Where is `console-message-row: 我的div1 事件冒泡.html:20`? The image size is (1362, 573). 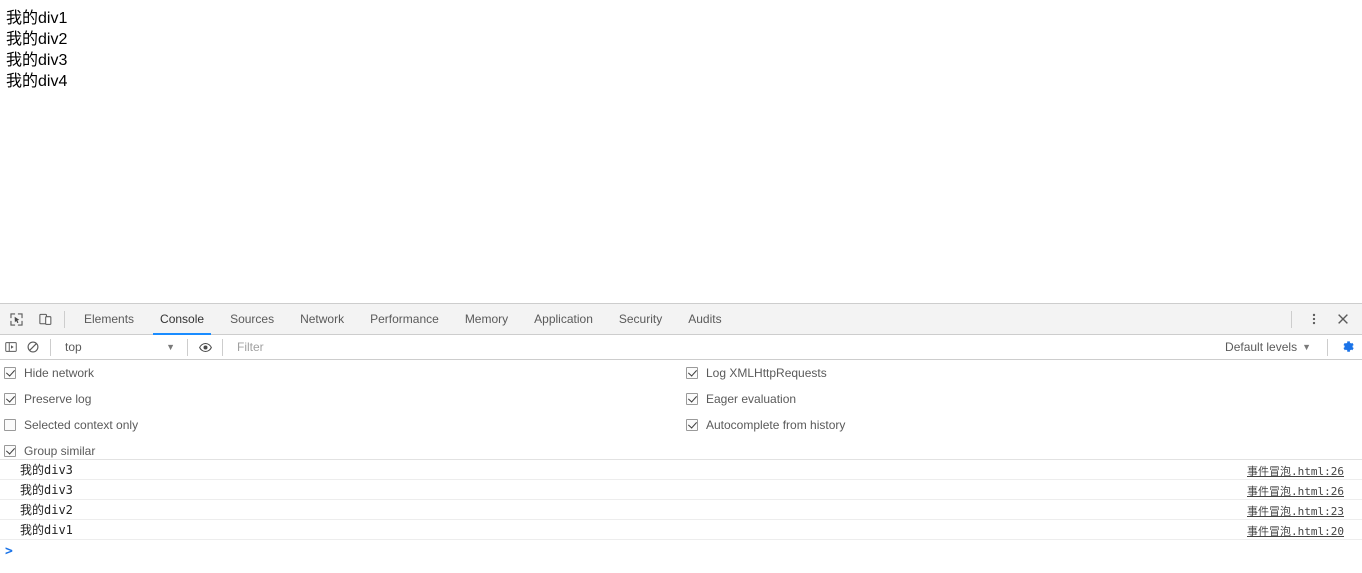 console-message-row: 我的div1 事件冒泡.html:20 is located at coordinates (681, 530).